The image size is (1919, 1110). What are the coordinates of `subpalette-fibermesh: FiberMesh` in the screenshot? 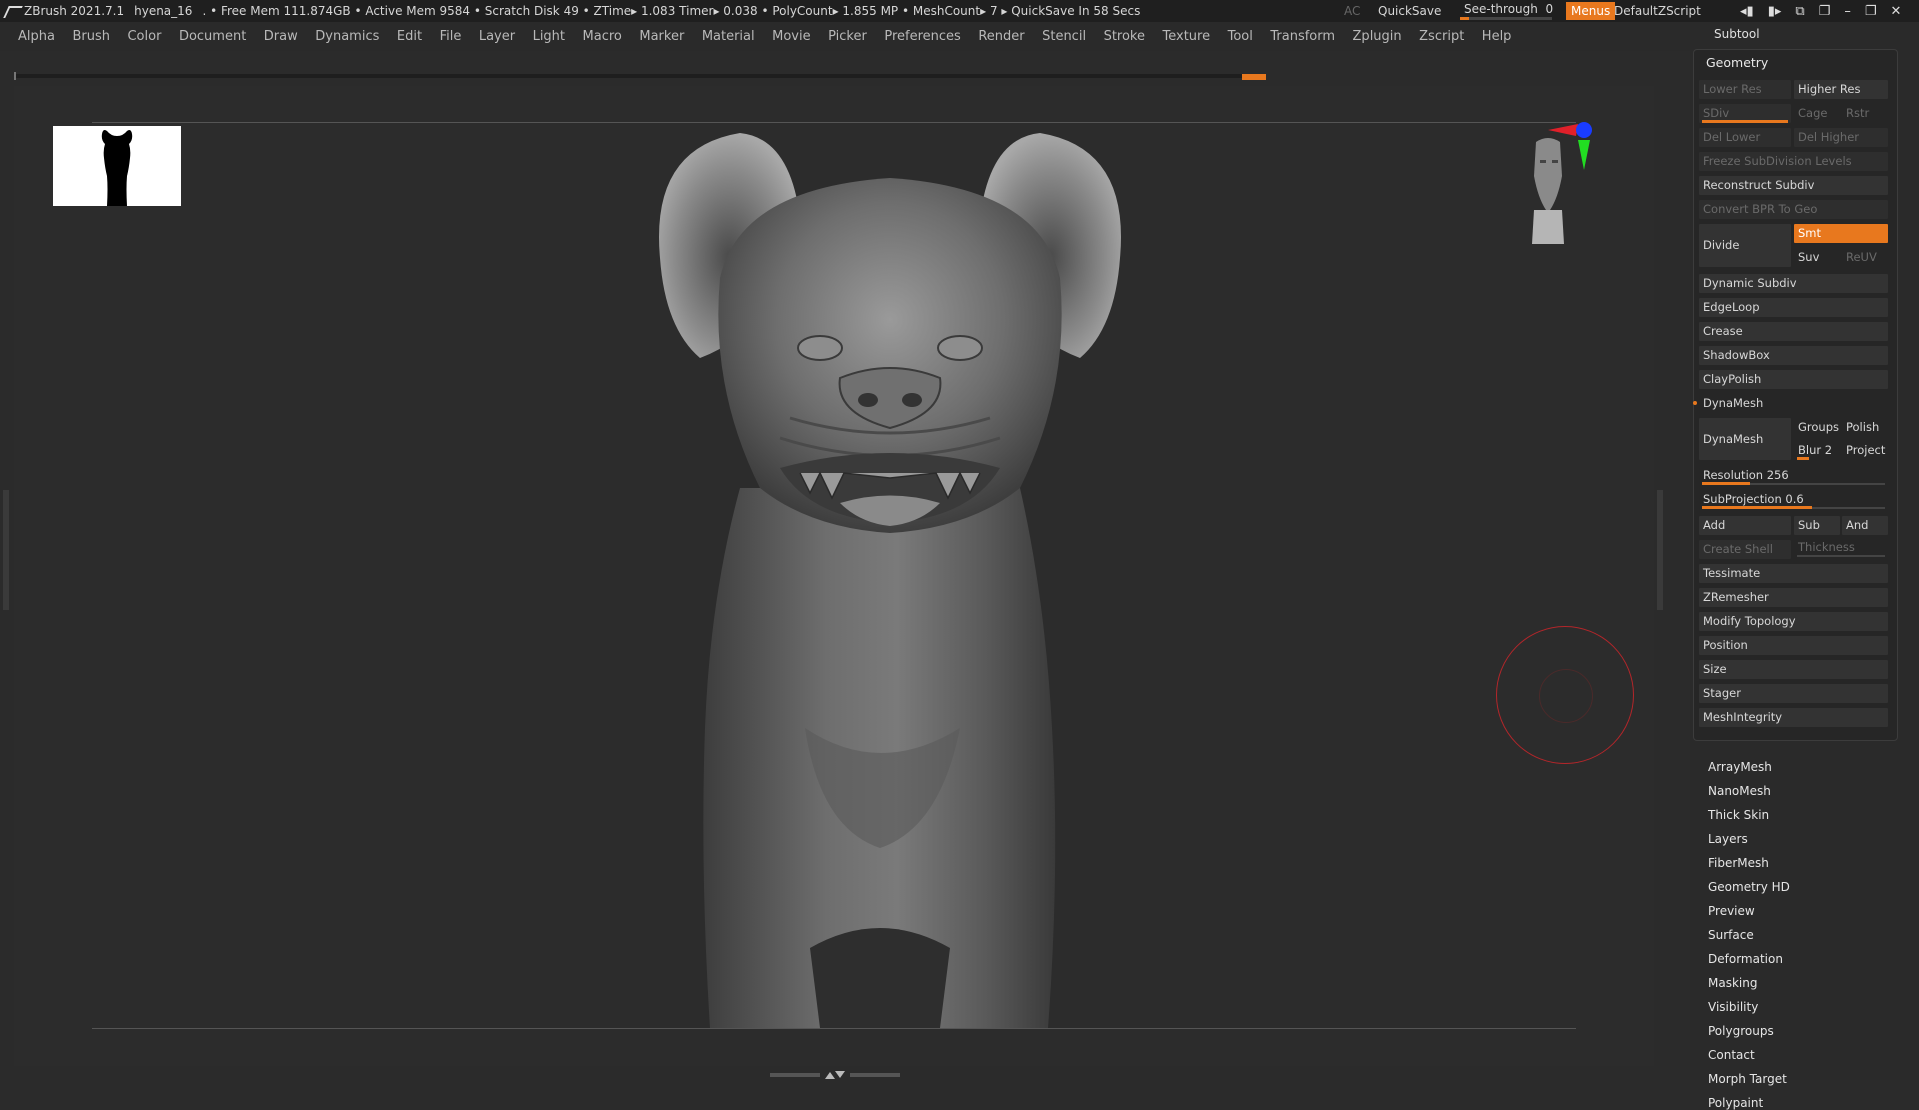 It's located at (1738, 863).